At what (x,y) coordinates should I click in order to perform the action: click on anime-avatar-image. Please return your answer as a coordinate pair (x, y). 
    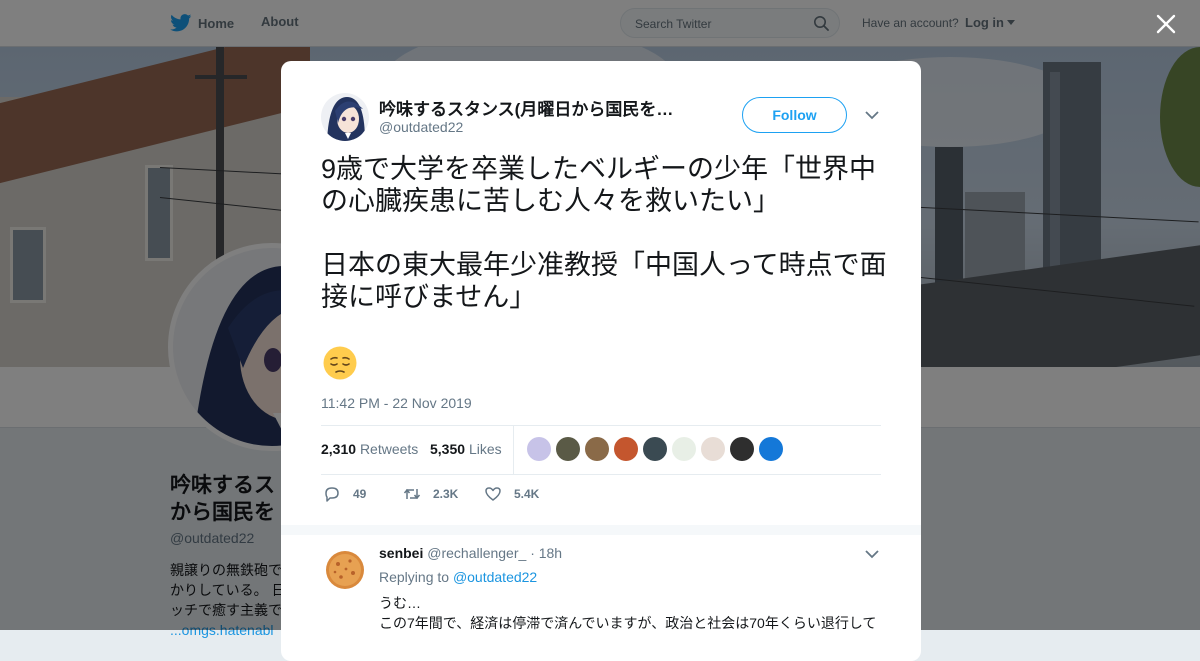
    Looking at the image, I should click on (345, 117).